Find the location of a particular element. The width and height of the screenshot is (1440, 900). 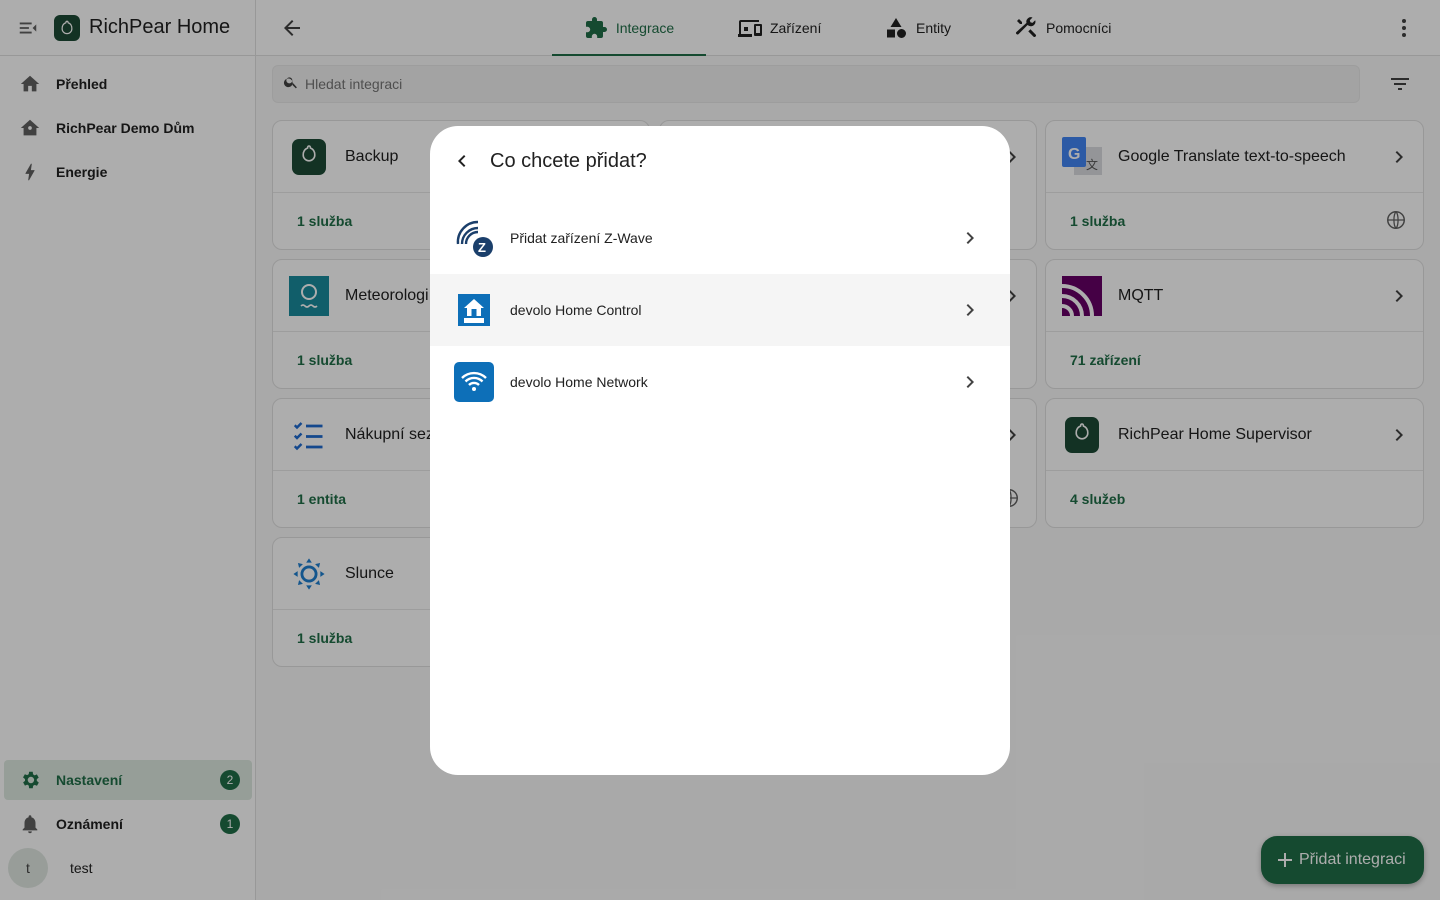

zwave-icon: Z is located at coordinates (474, 238).